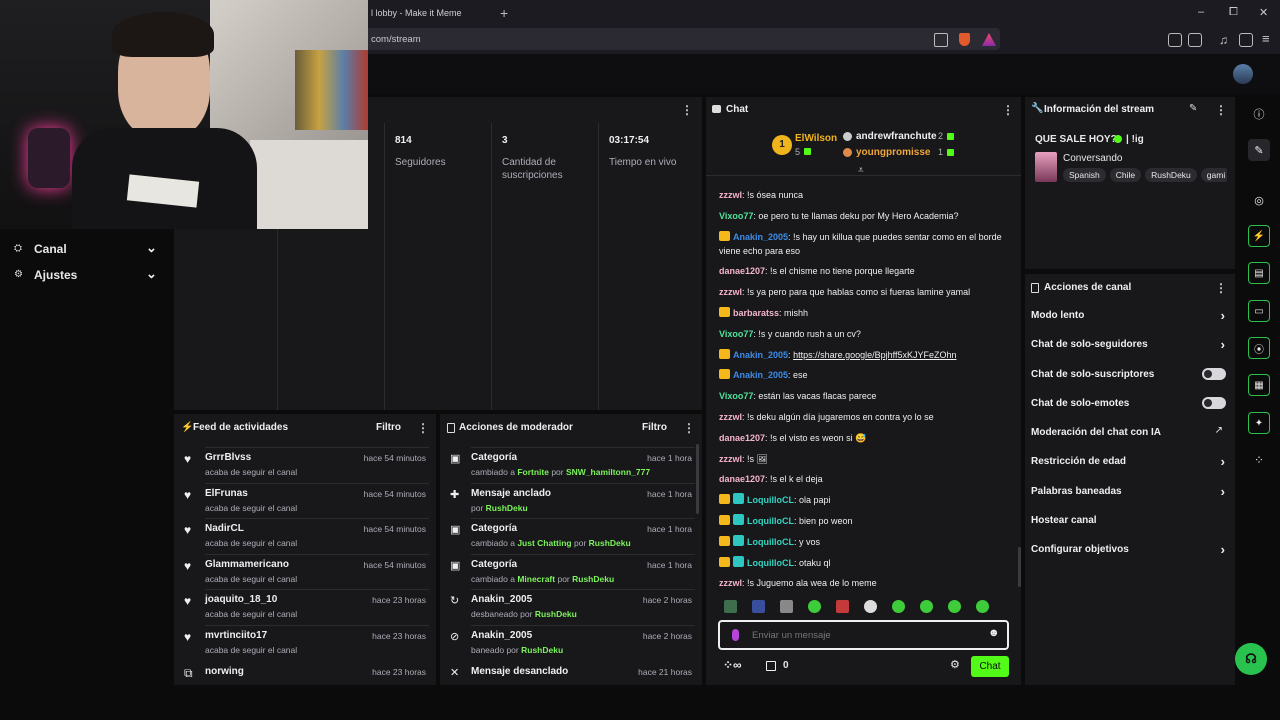 Image resolution: width=1280 pixels, height=720 pixels. I want to click on camera-icon: ◎, so click(1259, 200).